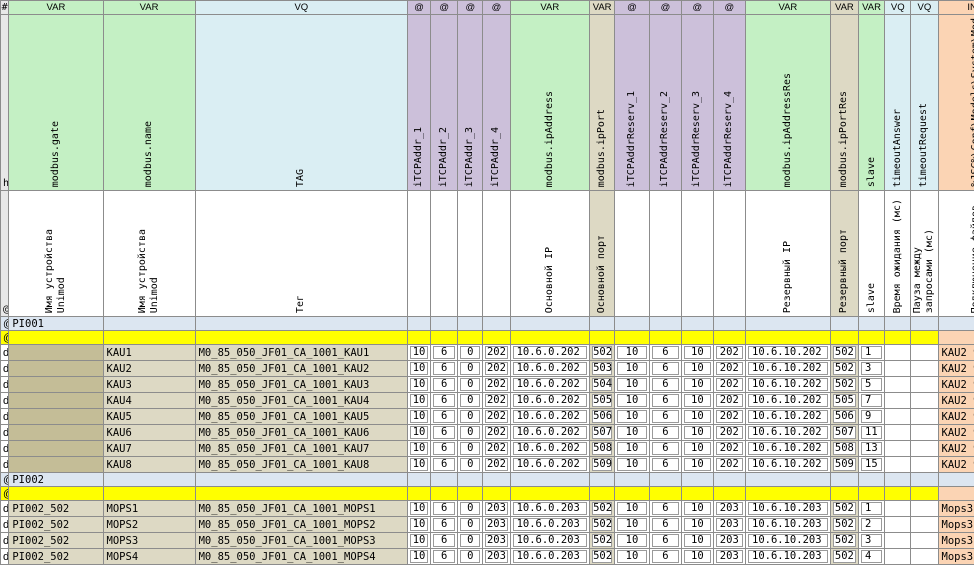 The image size is (974, 565). I want to click on table-cell: M0_85_050_JF01_CA_1001_KAU5, so click(301, 416).